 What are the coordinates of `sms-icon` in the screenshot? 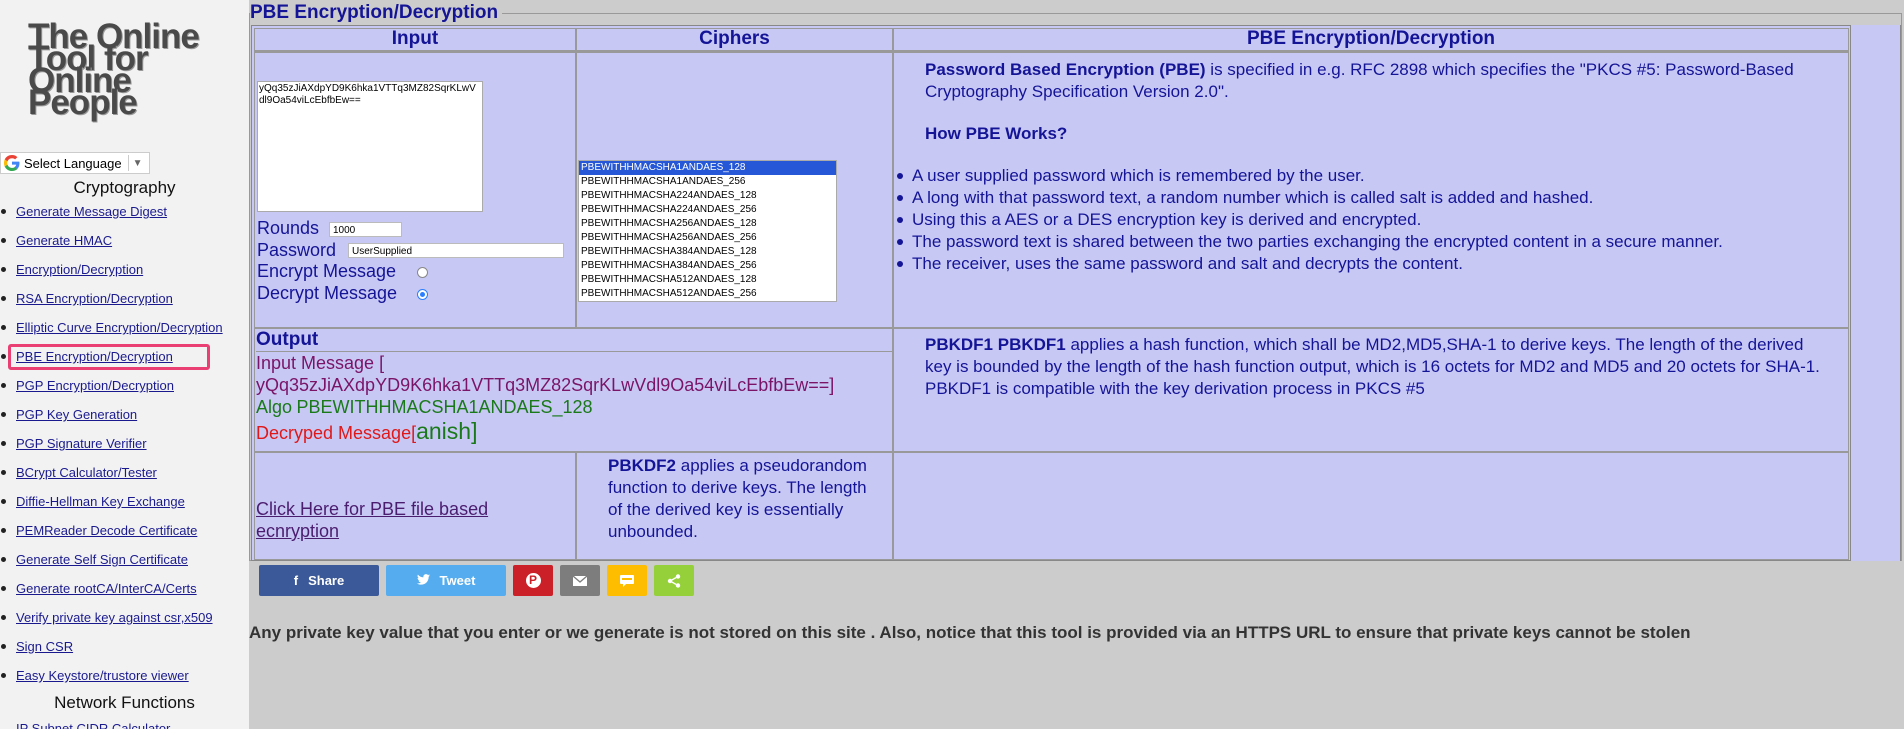 It's located at (627, 580).